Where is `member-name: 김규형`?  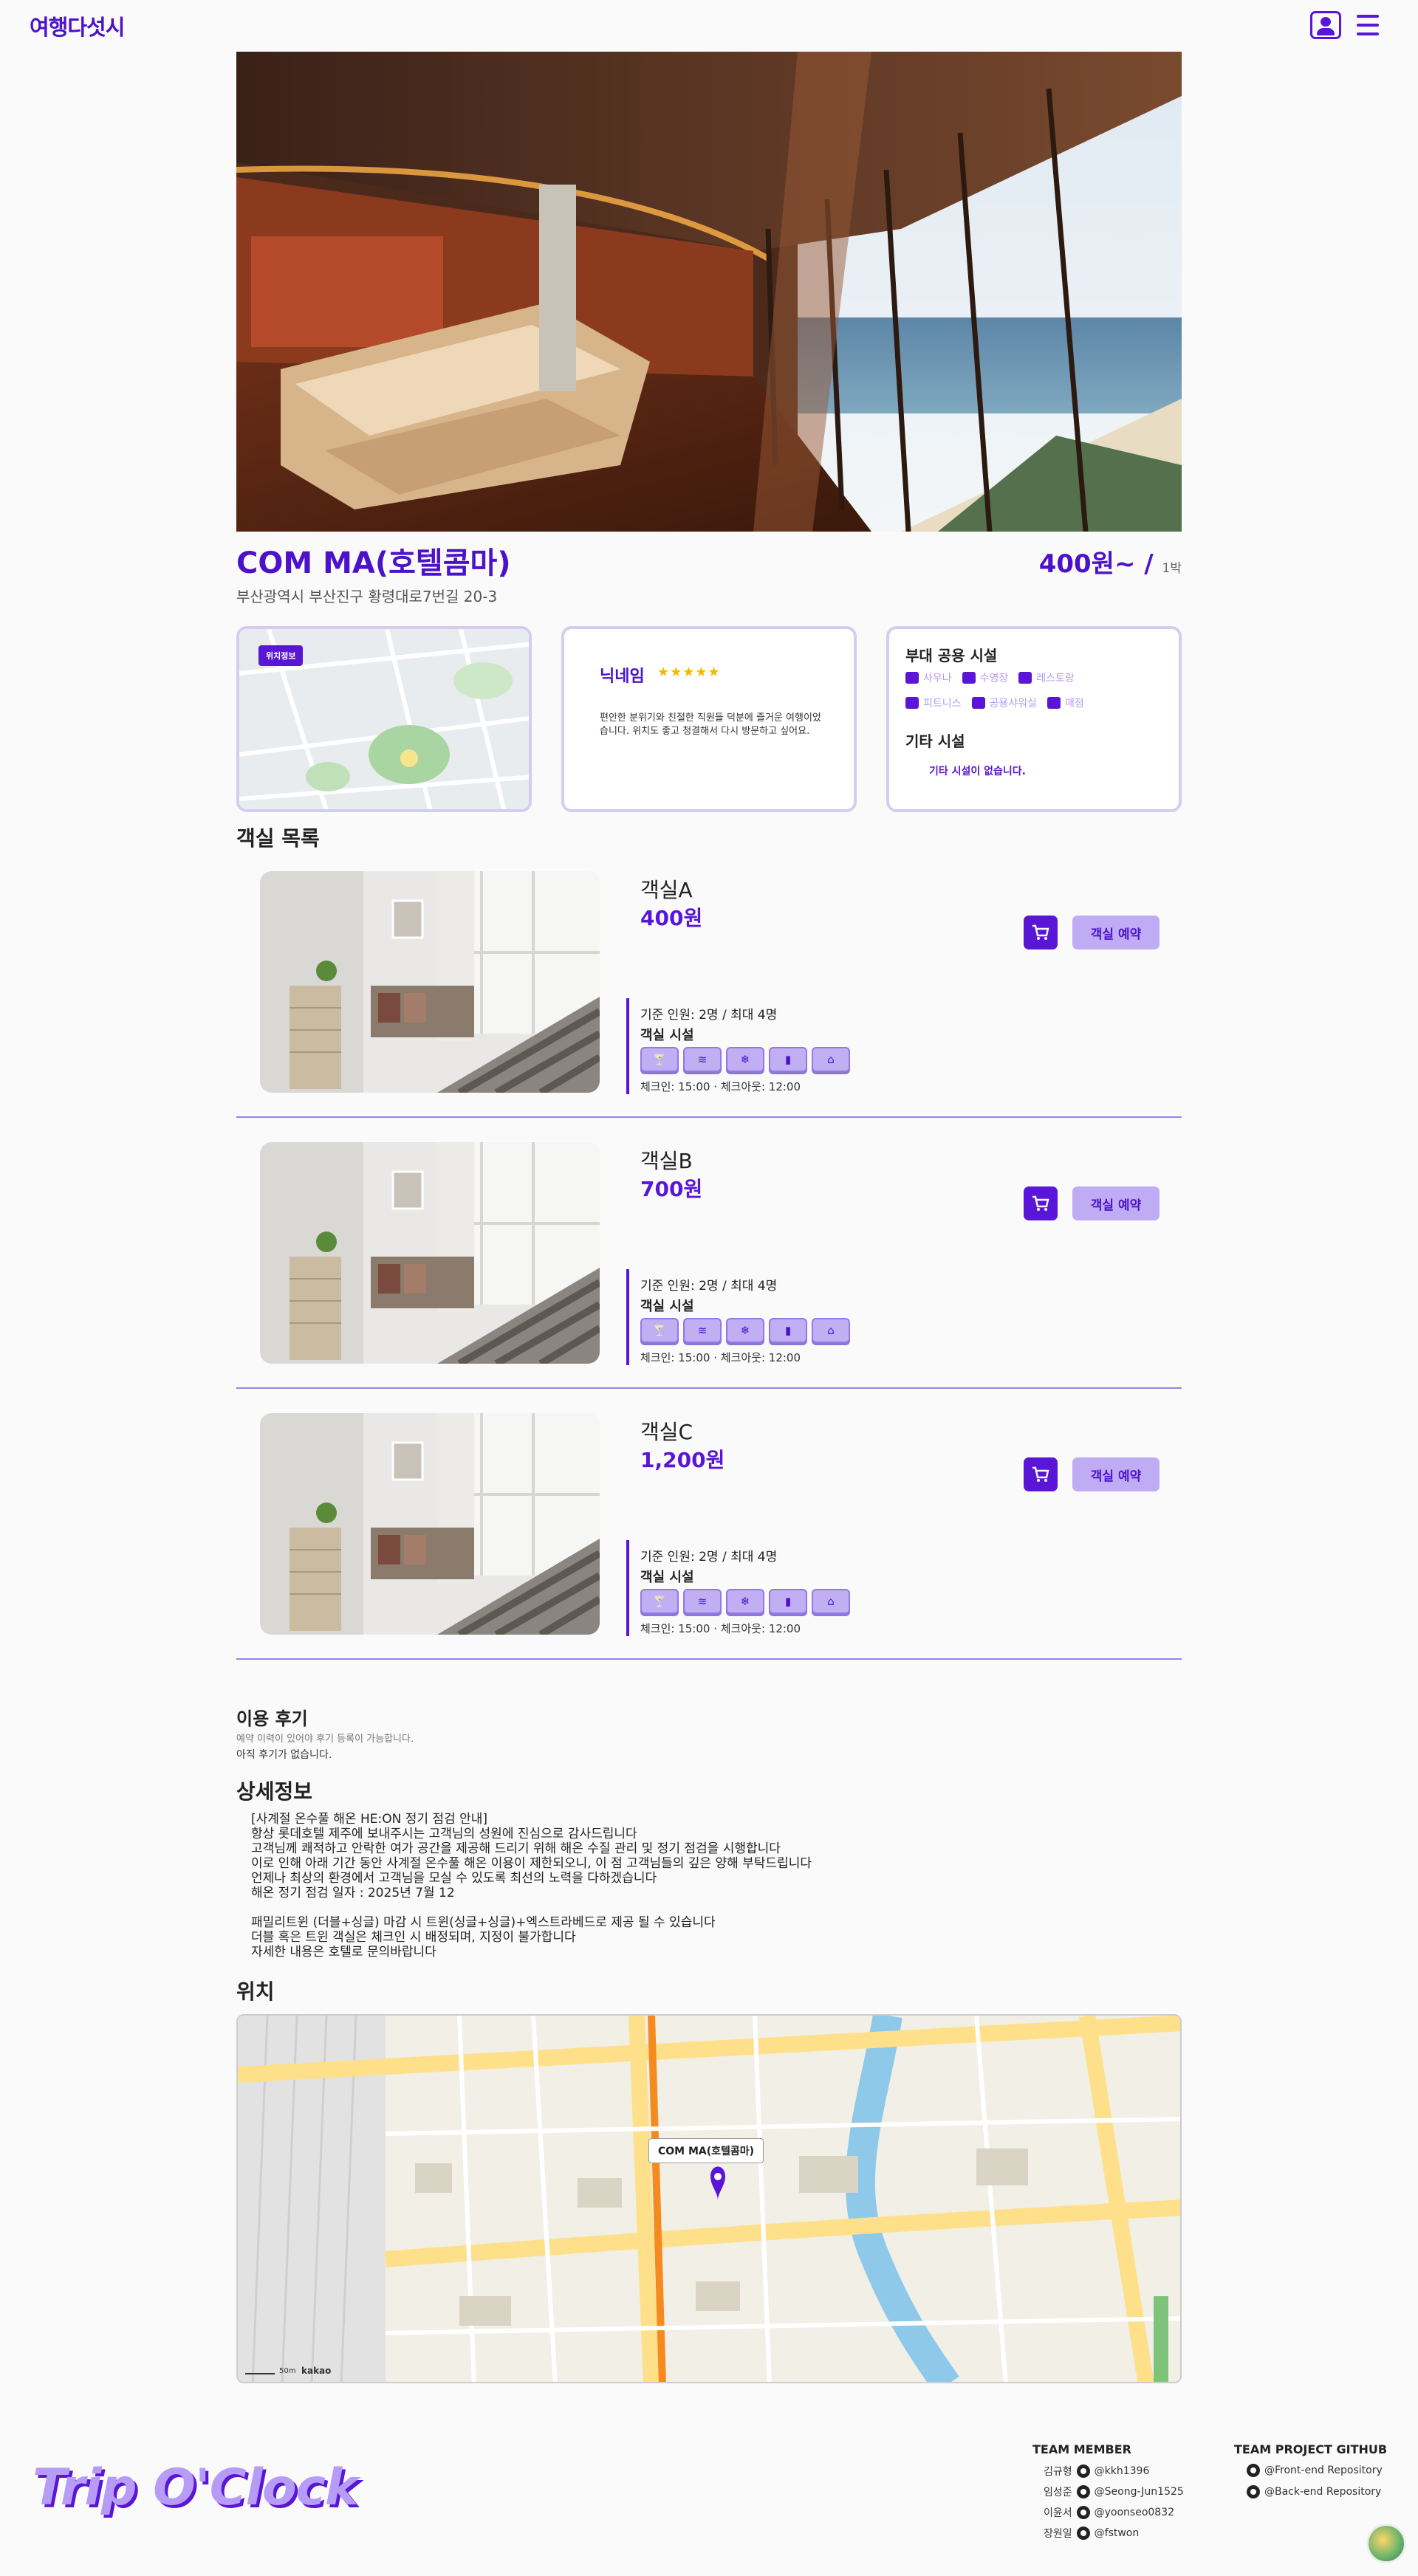
member-name: 김규형 is located at coordinates (1058, 2472).